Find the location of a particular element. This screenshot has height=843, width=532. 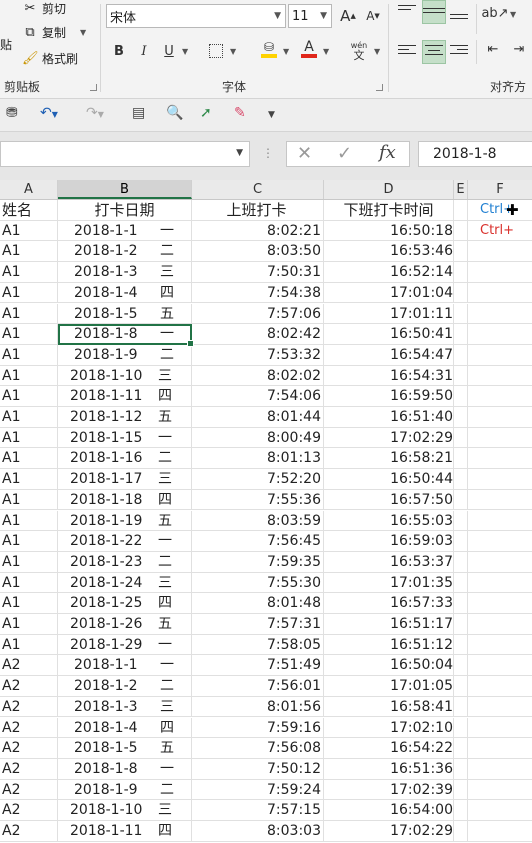

clock-out-cell: 17:01:35 is located at coordinates (389, 582).